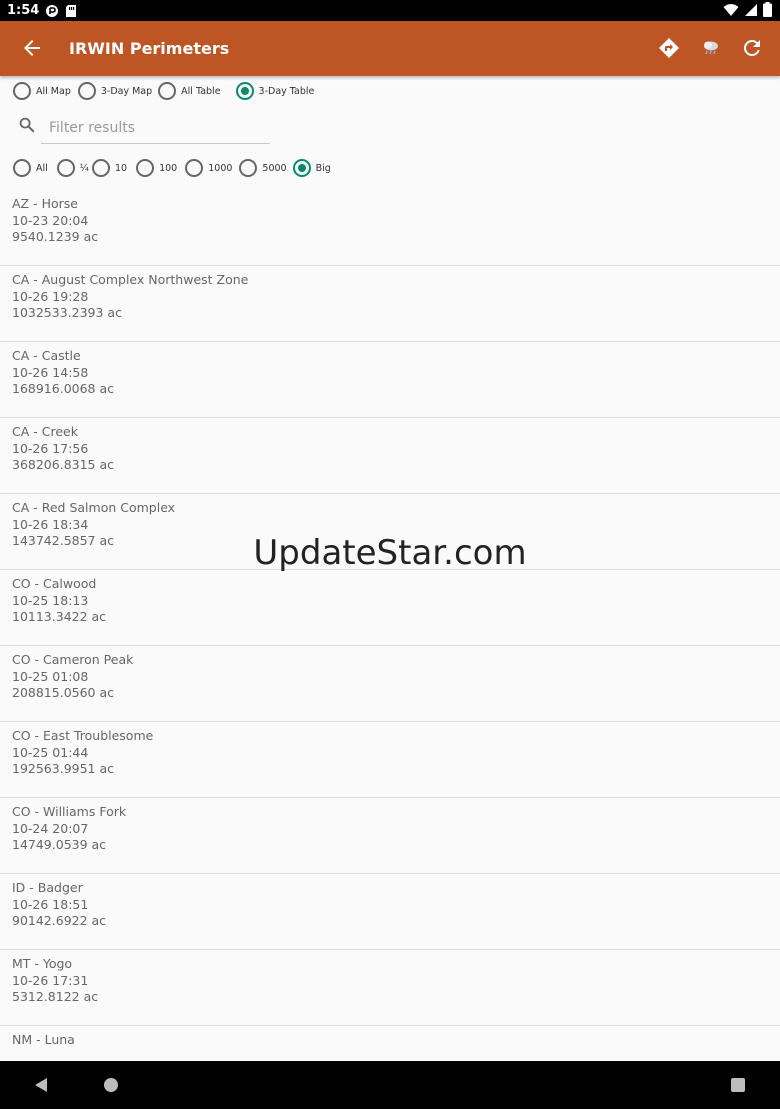  Describe the element at coordinates (738, 1085) in the screenshot. I see `nav-recents-icon` at that location.